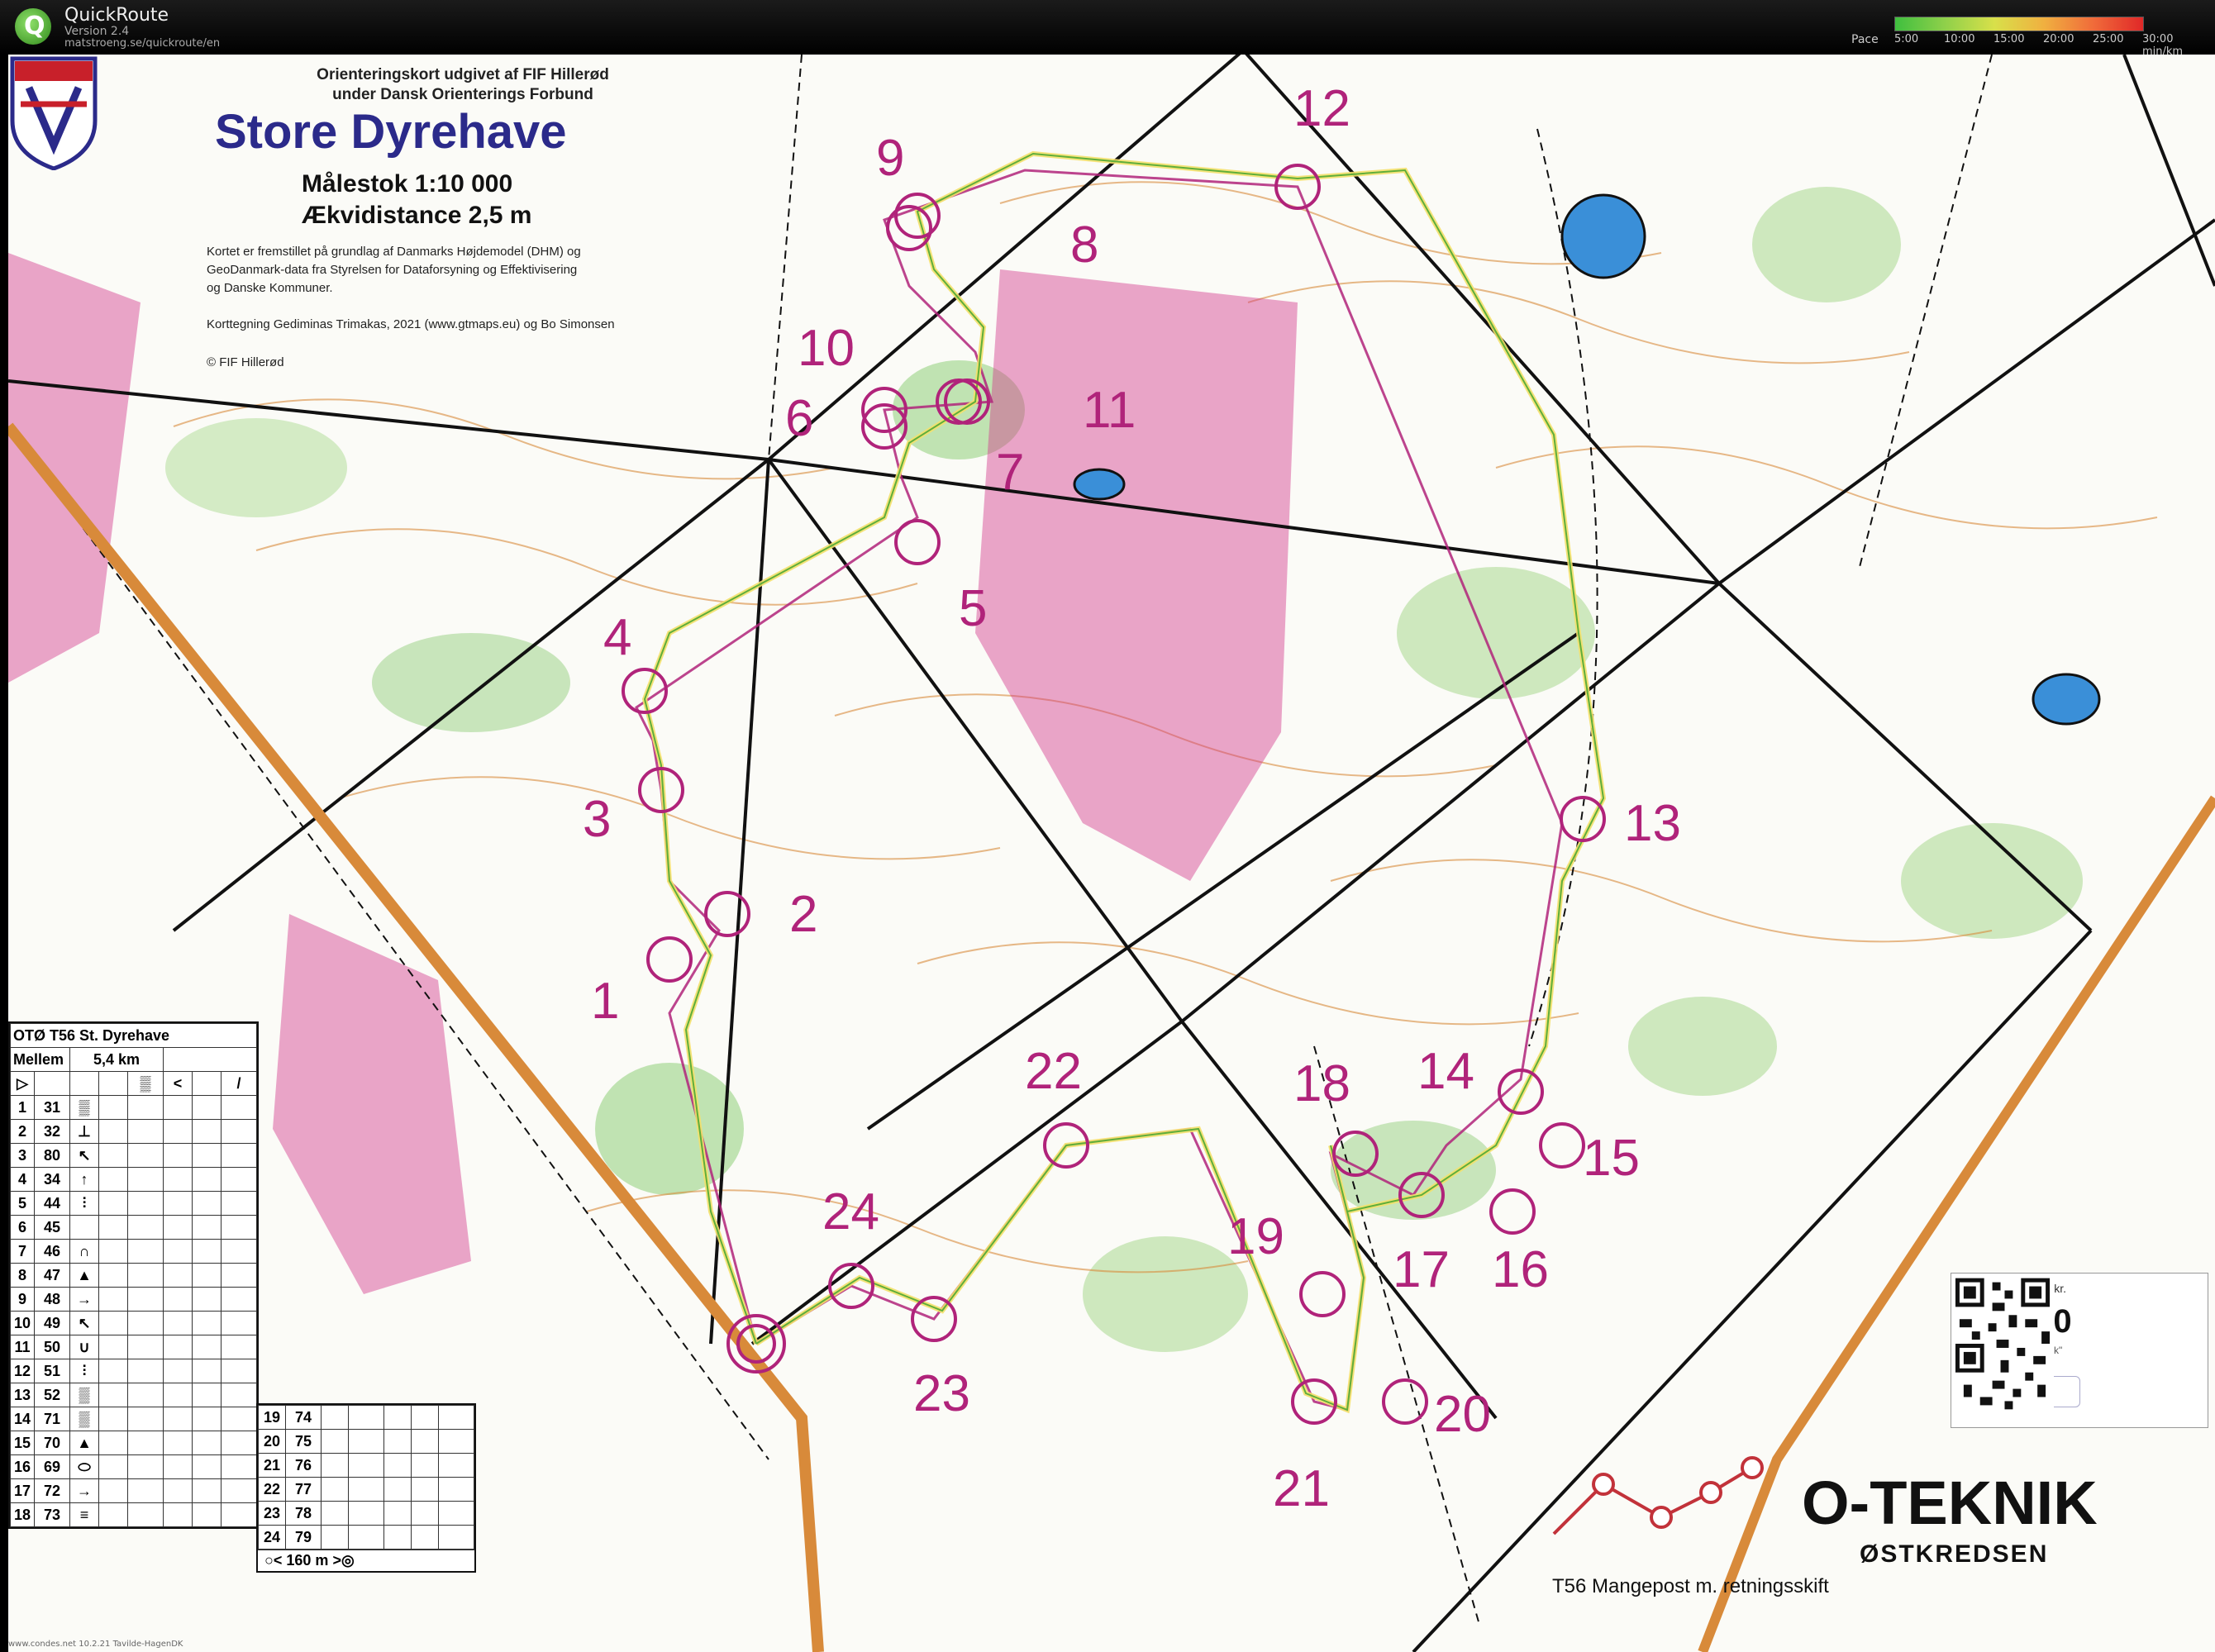 This screenshot has height=1652, width=2215. Describe the element at coordinates (22, 1299) in the screenshot. I see `control-seq: 9` at that location.